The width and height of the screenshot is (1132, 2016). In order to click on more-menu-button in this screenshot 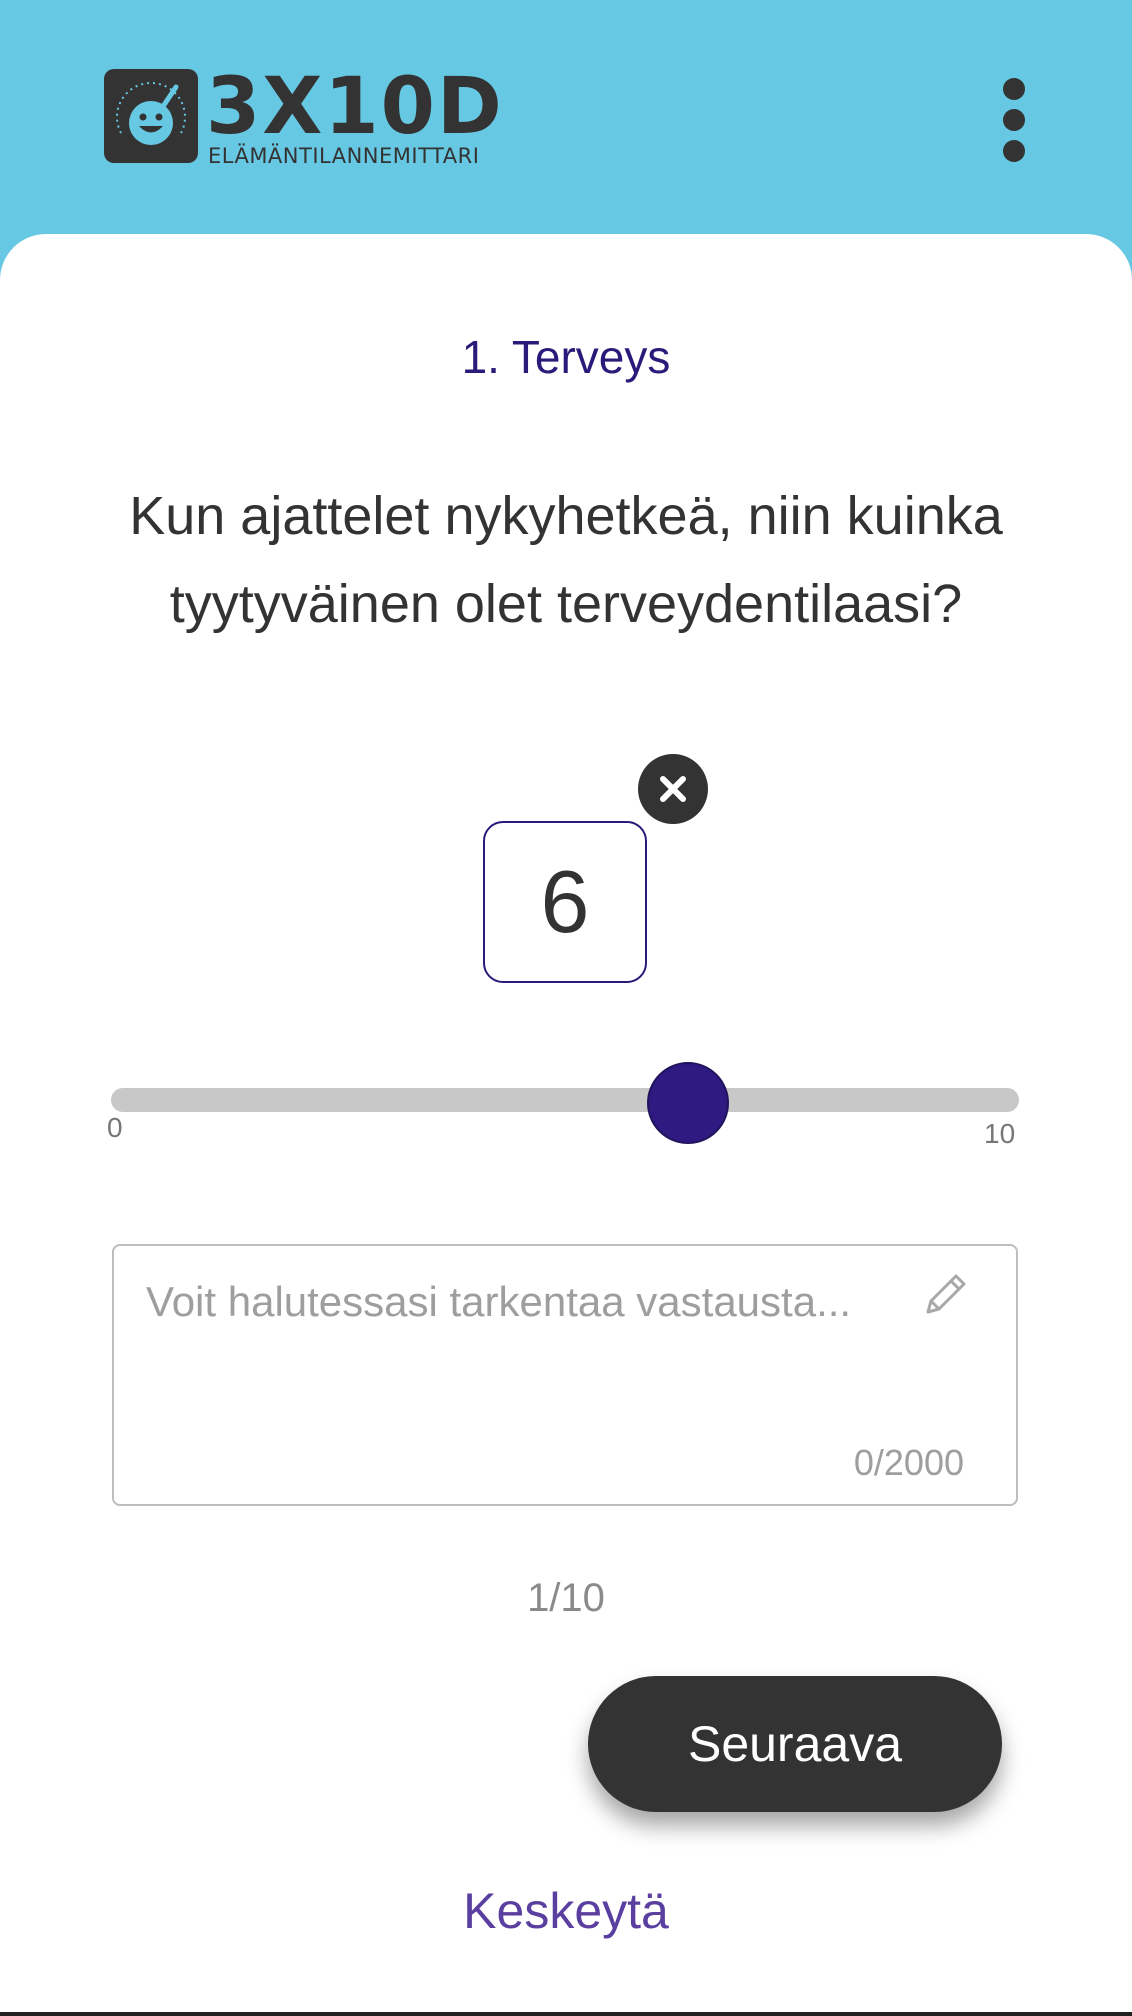, I will do `click(1014, 120)`.